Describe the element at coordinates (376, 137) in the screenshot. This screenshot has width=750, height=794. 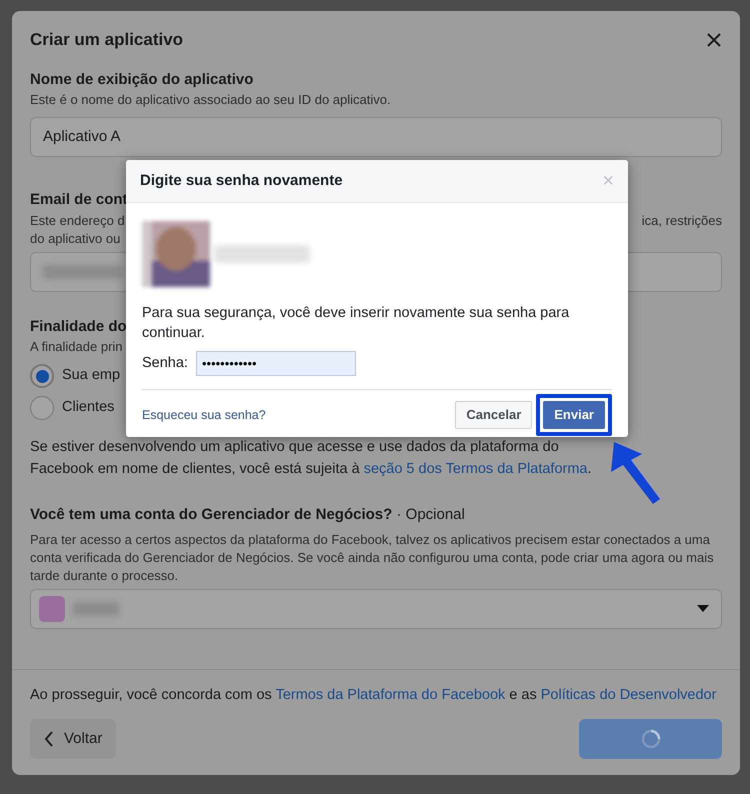
I see `app-name-field: Aplicativo A` at that location.